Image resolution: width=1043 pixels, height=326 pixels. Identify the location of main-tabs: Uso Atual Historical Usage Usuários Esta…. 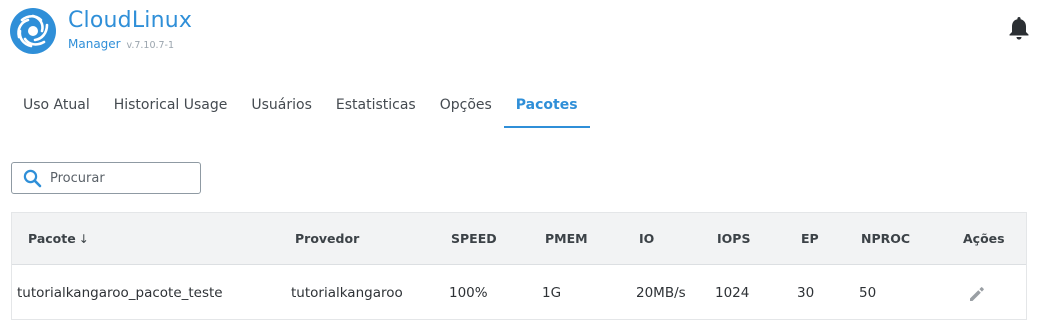
(300, 106).